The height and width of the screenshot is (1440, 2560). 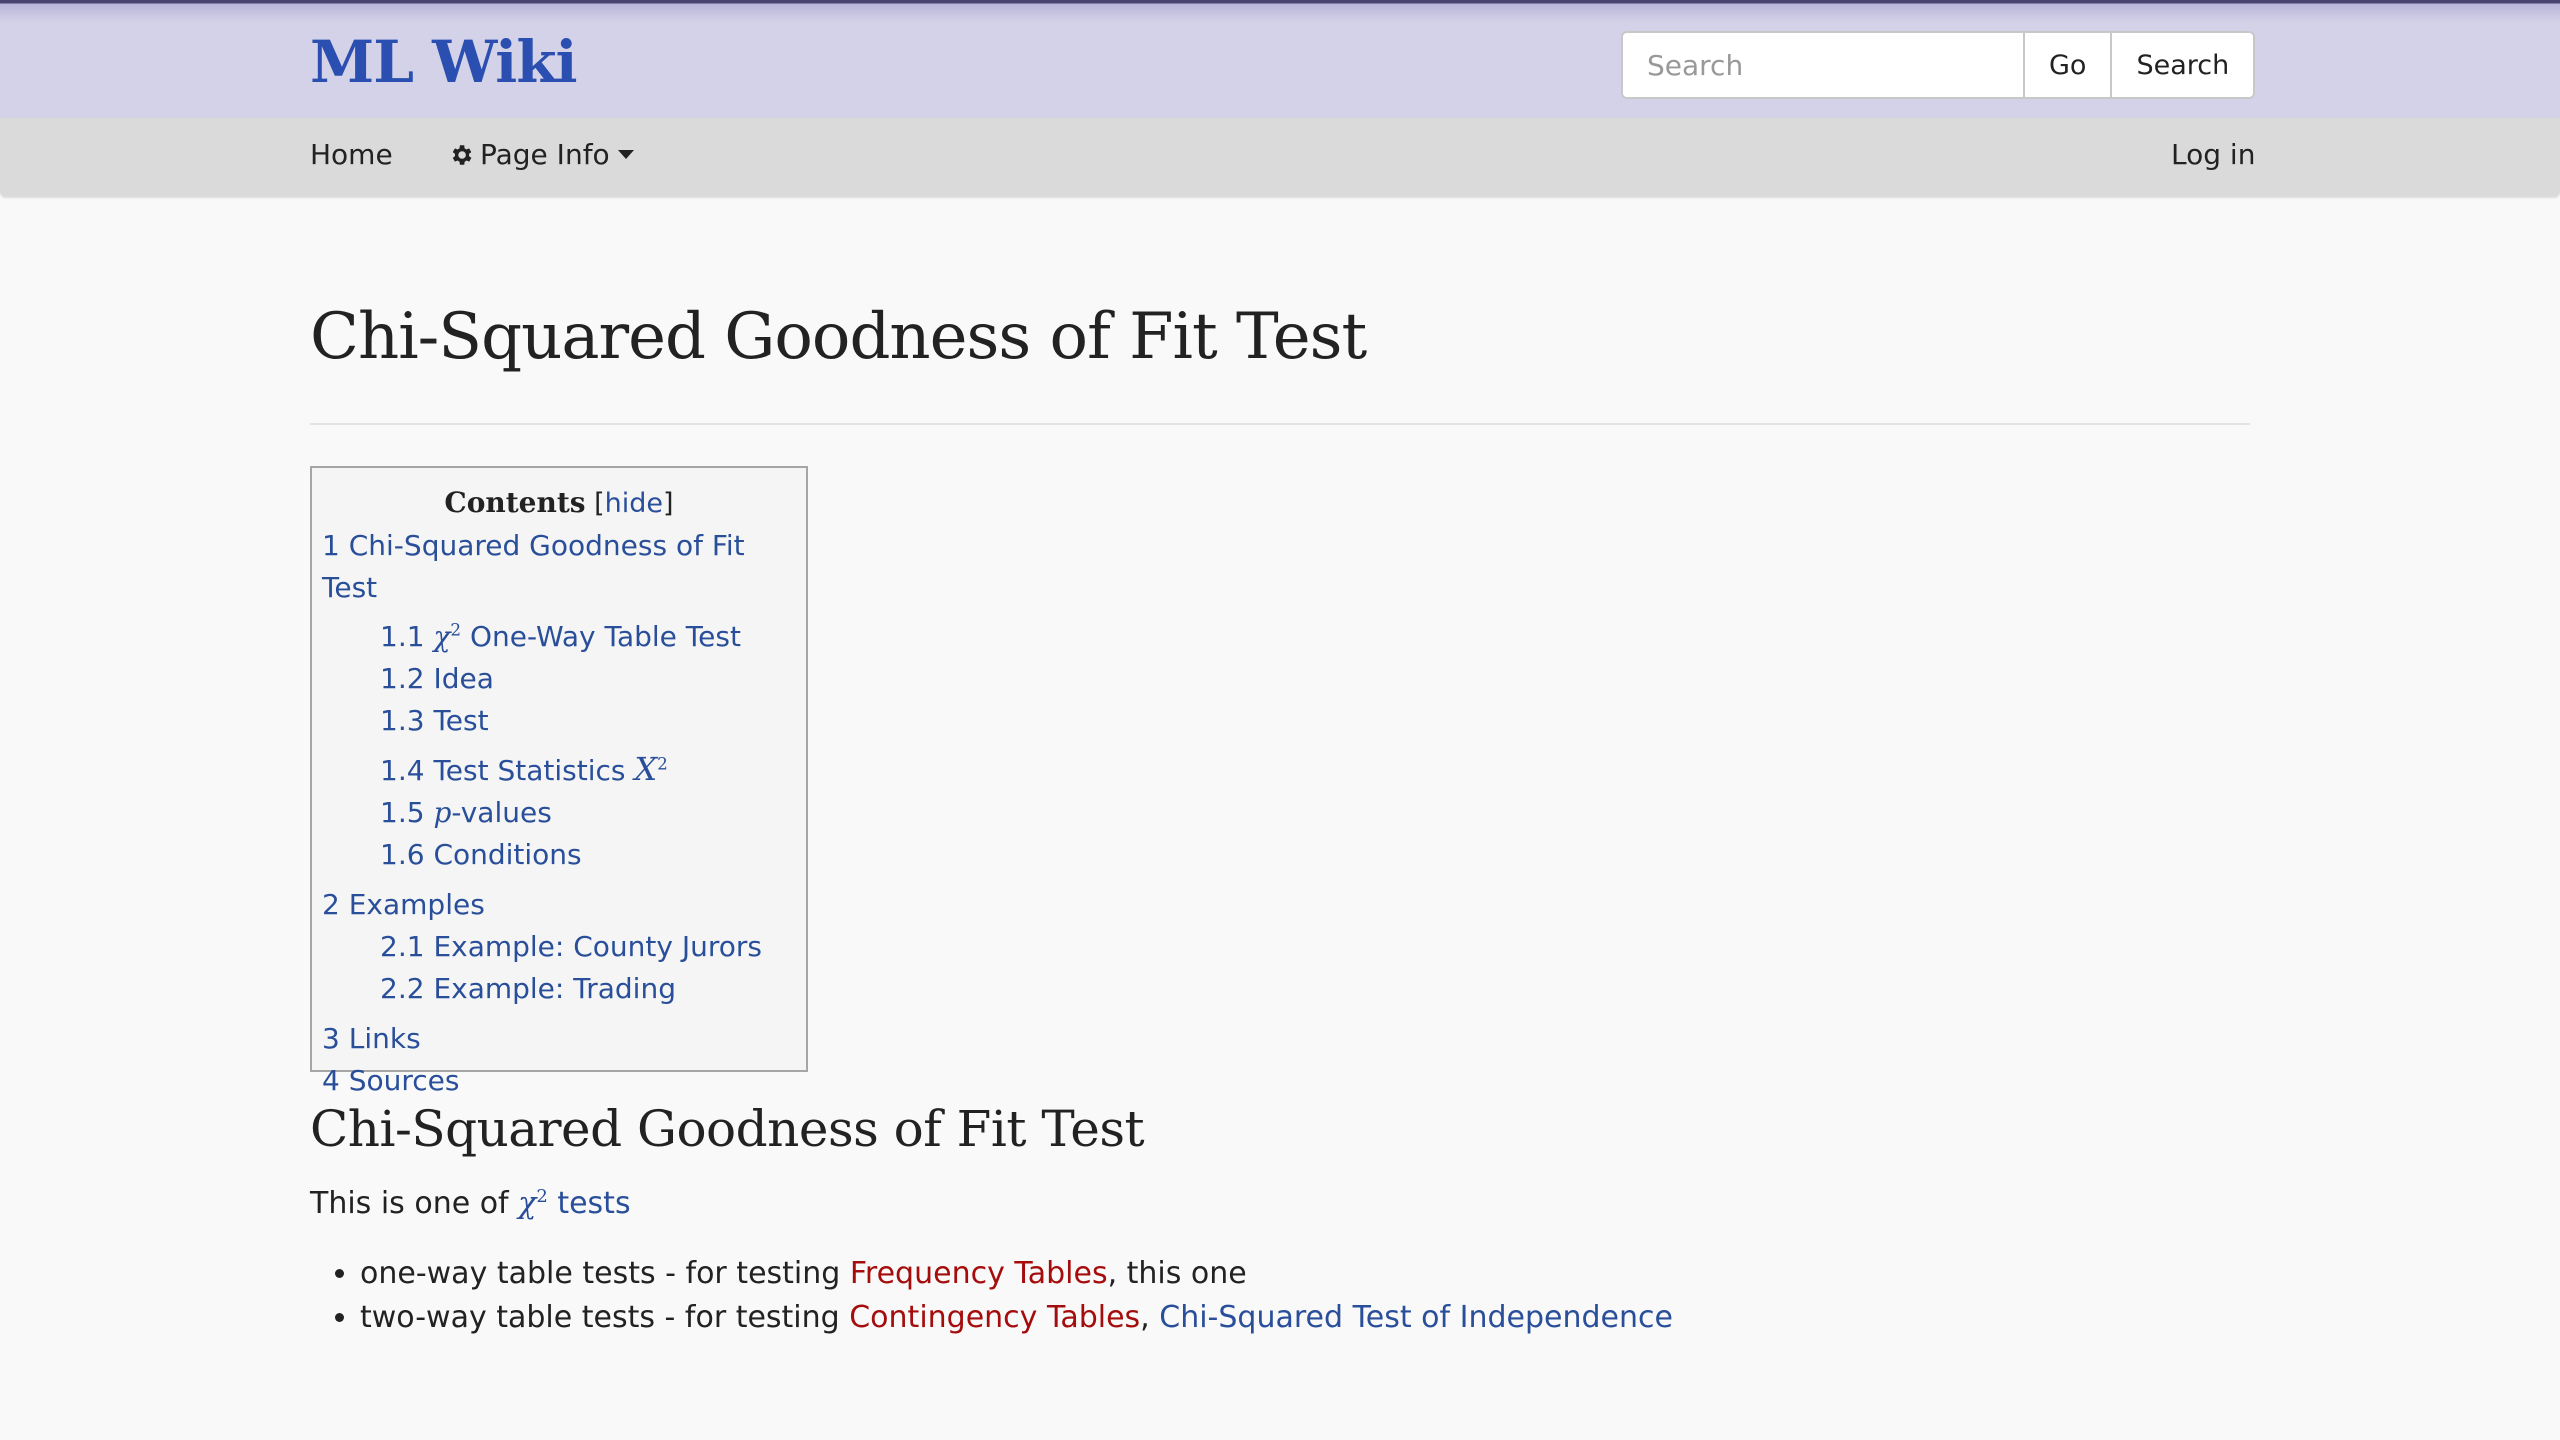 What do you see at coordinates (601, 637) in the screenshot?
I see `toc-text: One-Way Table Test` at bounding box center [601, 637].